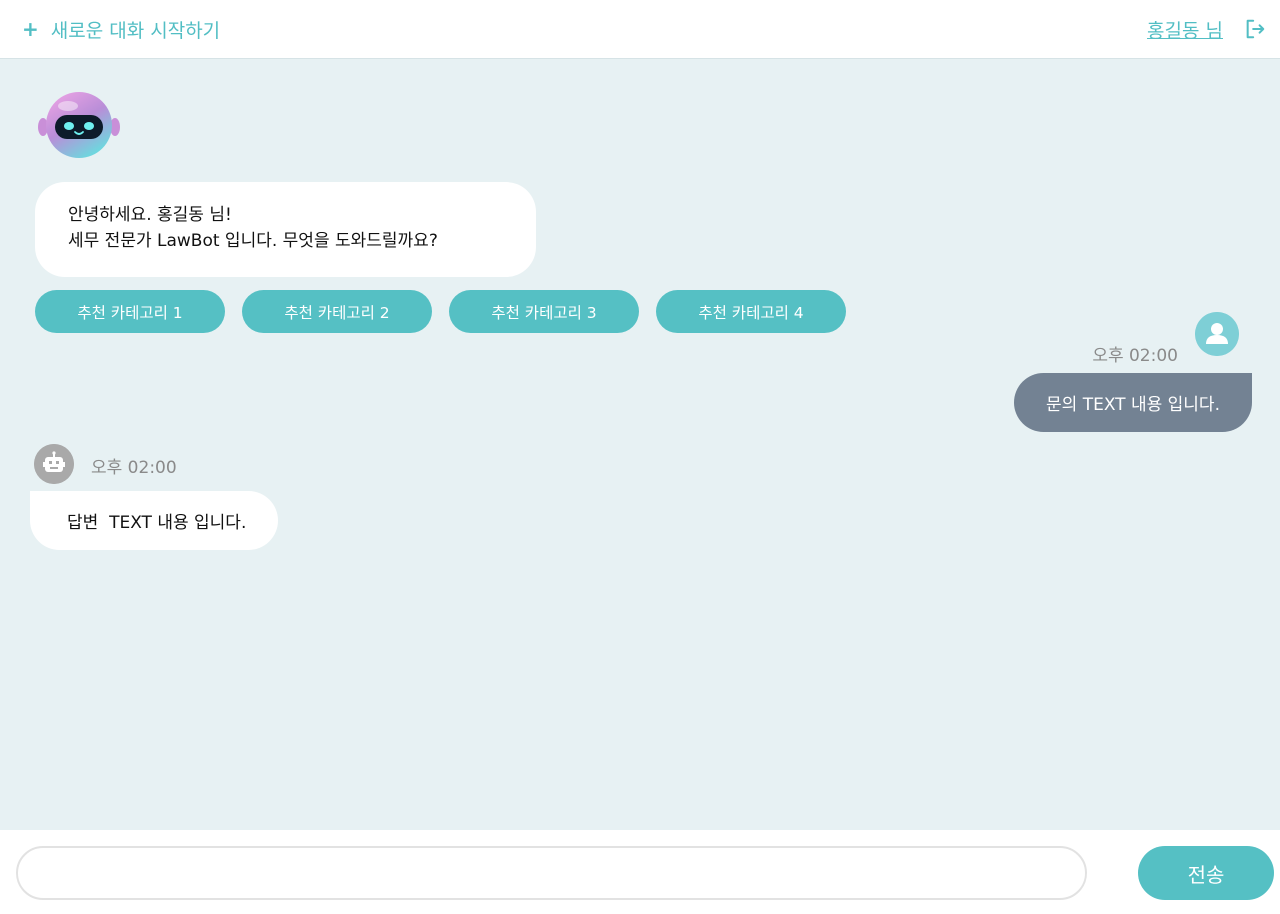 The image size is (1280, 914). What do you see at coordinates (1255, 29) in the screenshot?
I see `logout-icon` at bounding box center [1255, 29].